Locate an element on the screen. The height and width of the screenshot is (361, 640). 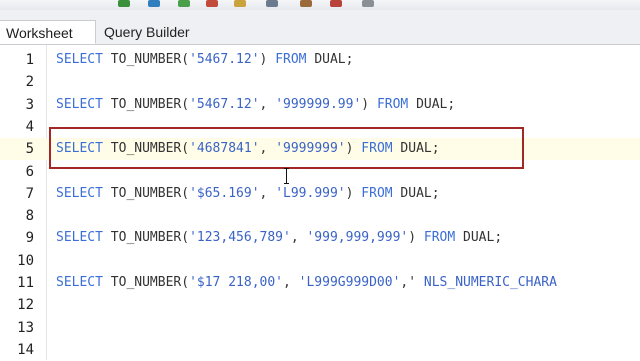
code-line: 2 is located at coordinates (320, 82).